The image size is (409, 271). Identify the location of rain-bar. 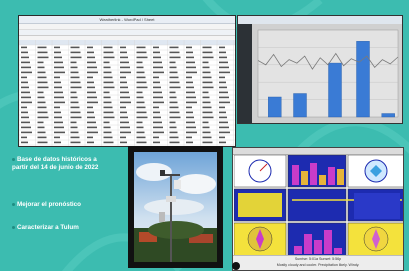
(298, 250).